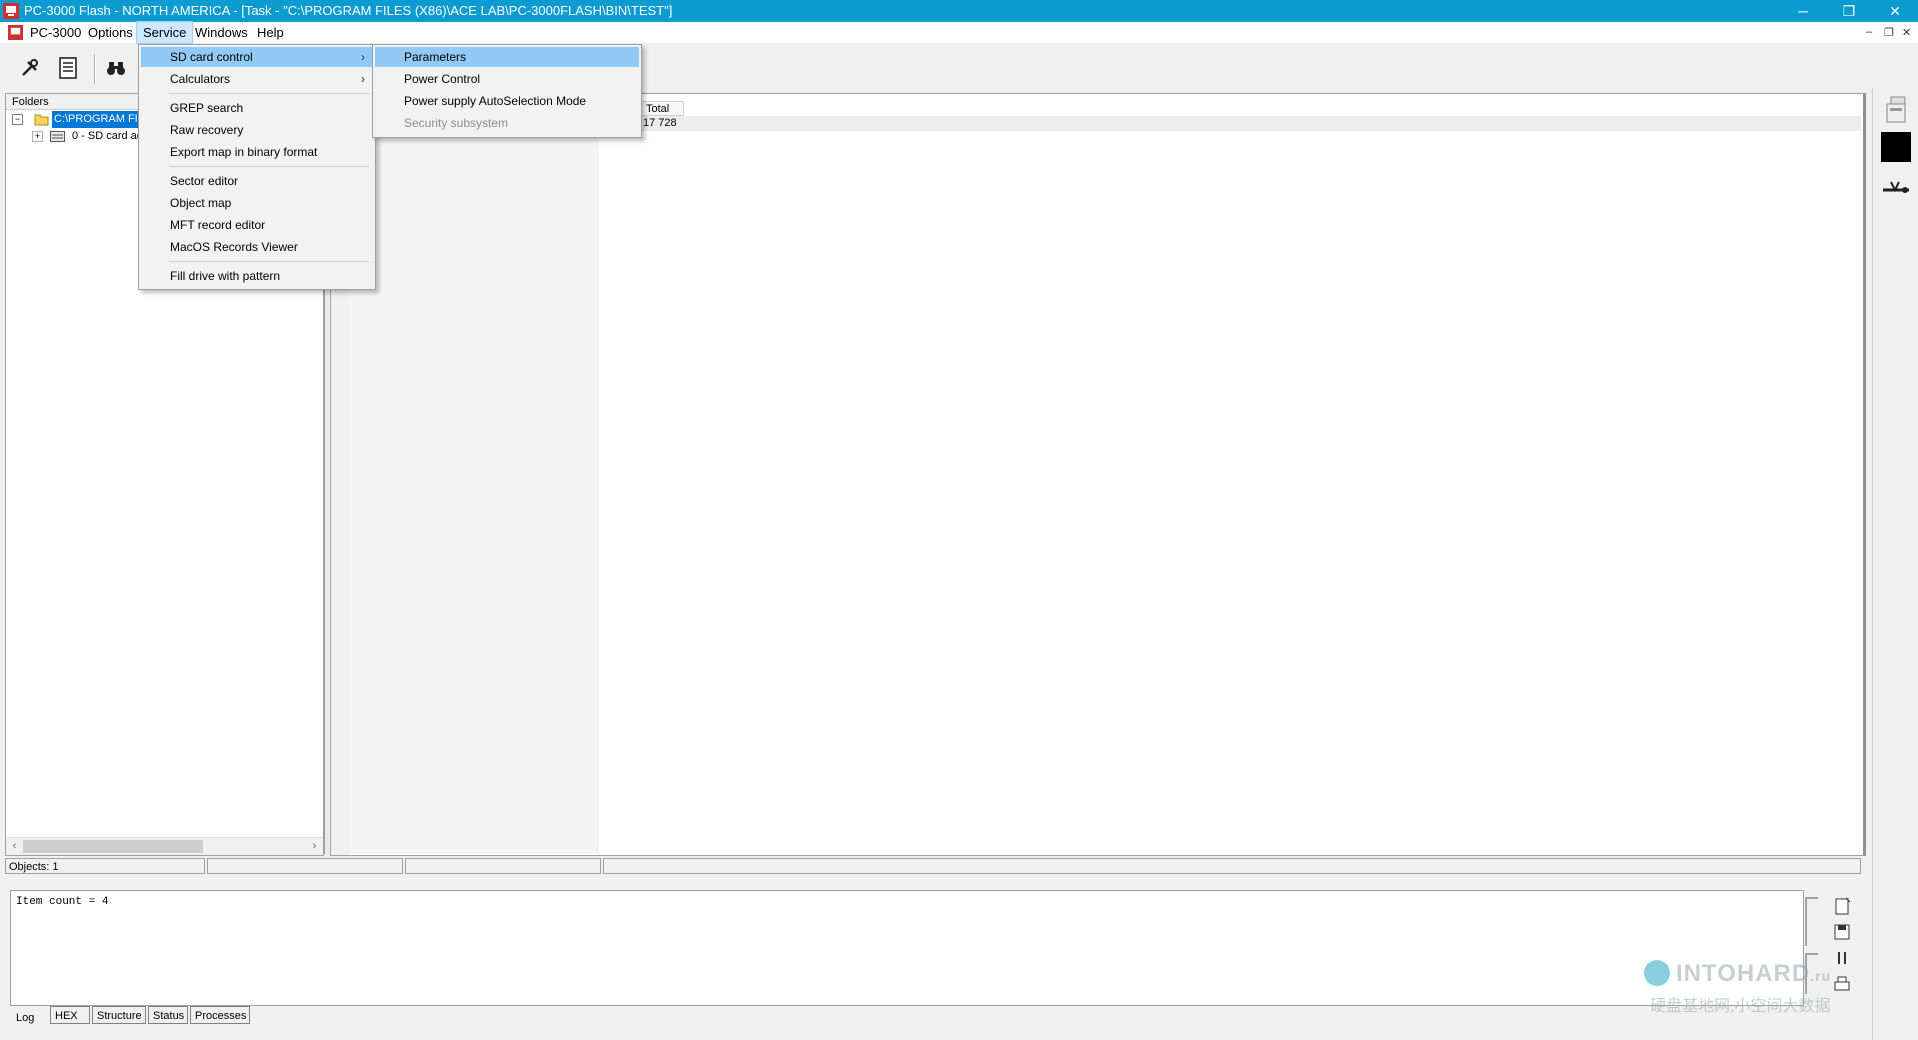  What do you see at coordinates (257, 225) in the screenshot?
I see `menu-item-mft-record-editor: MFT record editor` at bounding box center [257, 225].